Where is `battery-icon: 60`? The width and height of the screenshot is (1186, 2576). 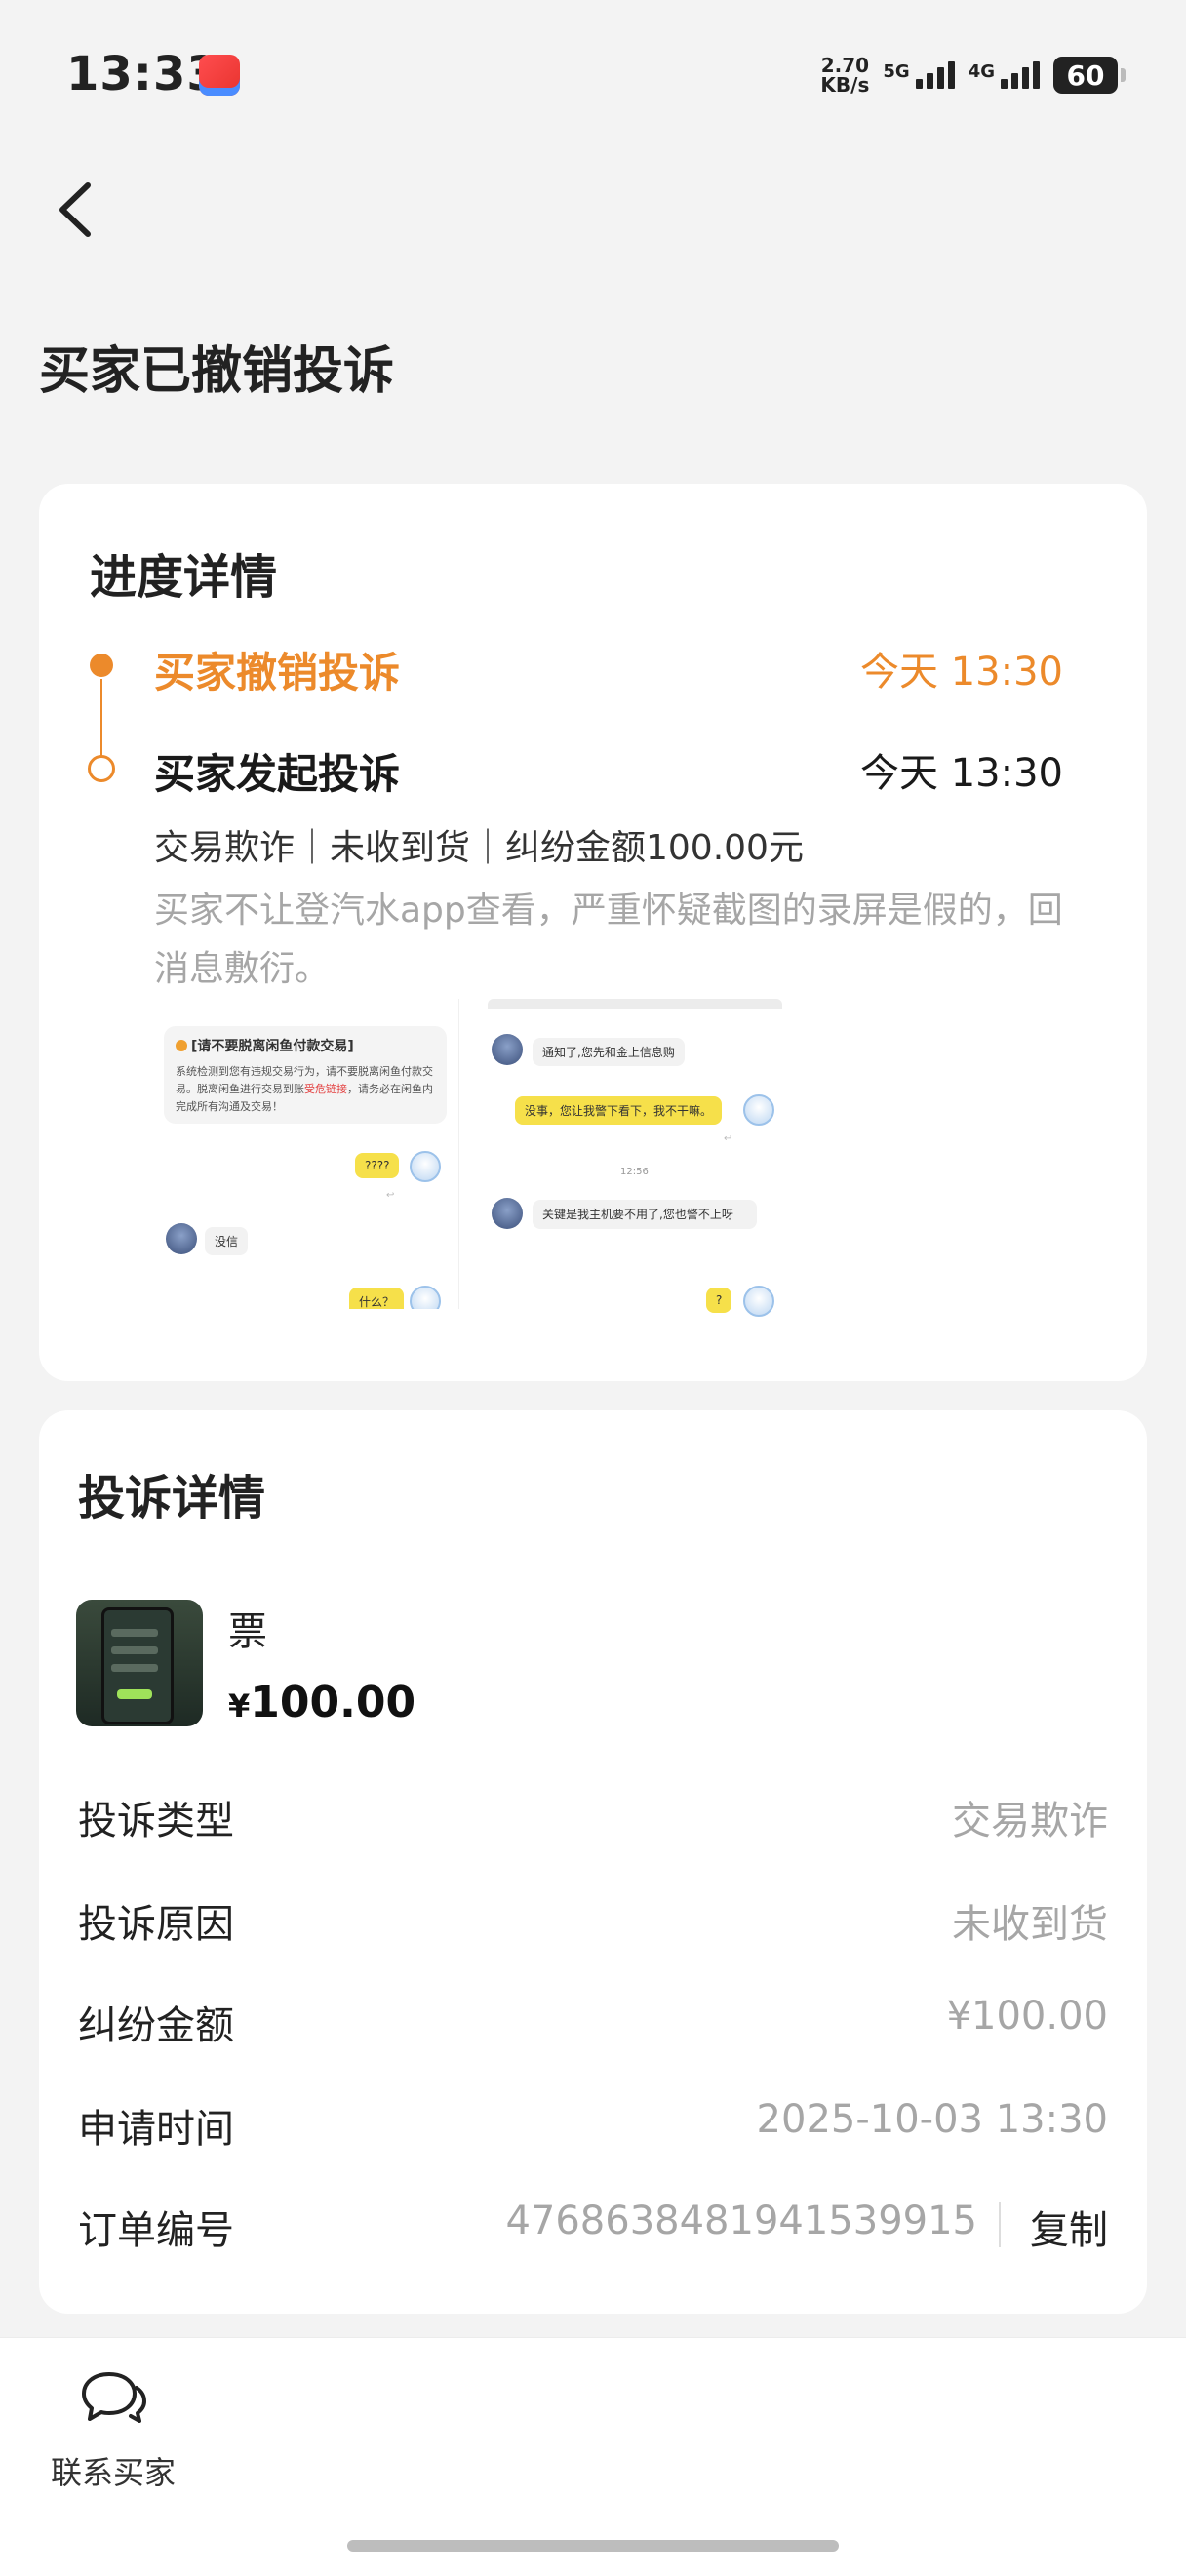 battery-icon: 60 is located at coordinates (1089, 75).